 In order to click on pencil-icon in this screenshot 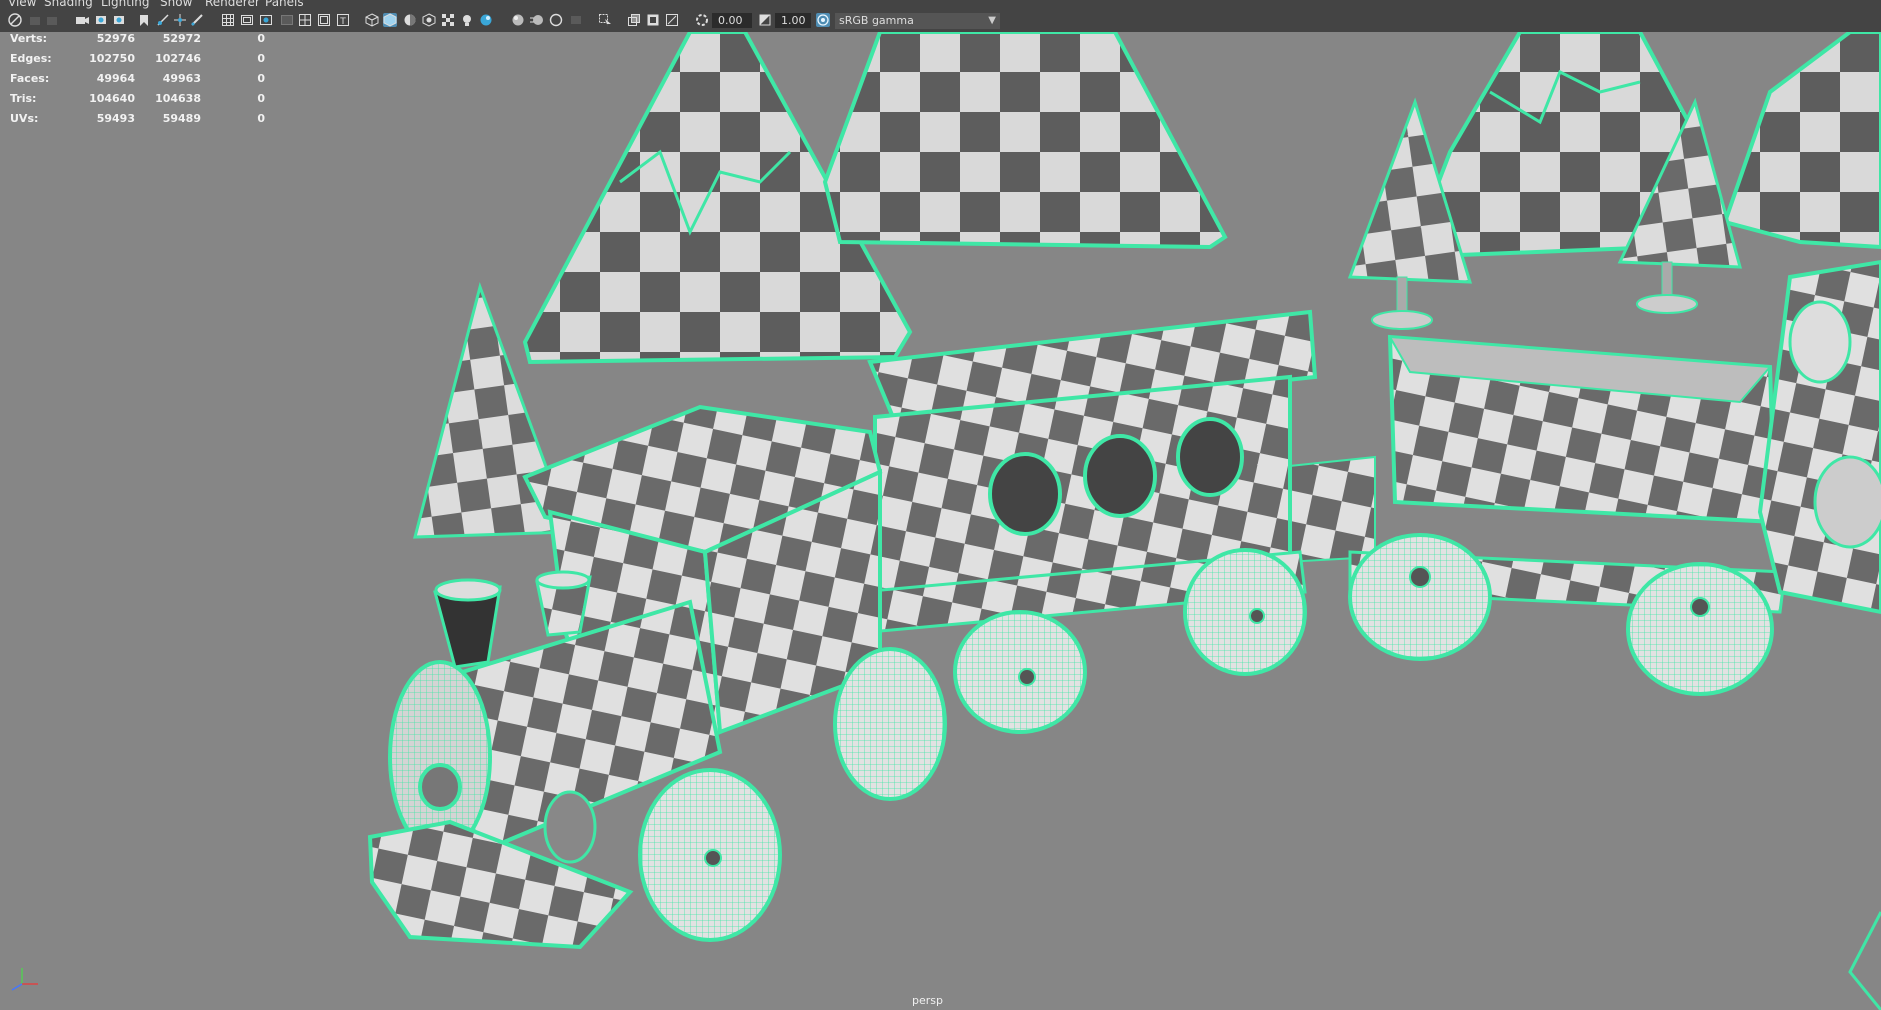, I will do `click(197, 20)`.